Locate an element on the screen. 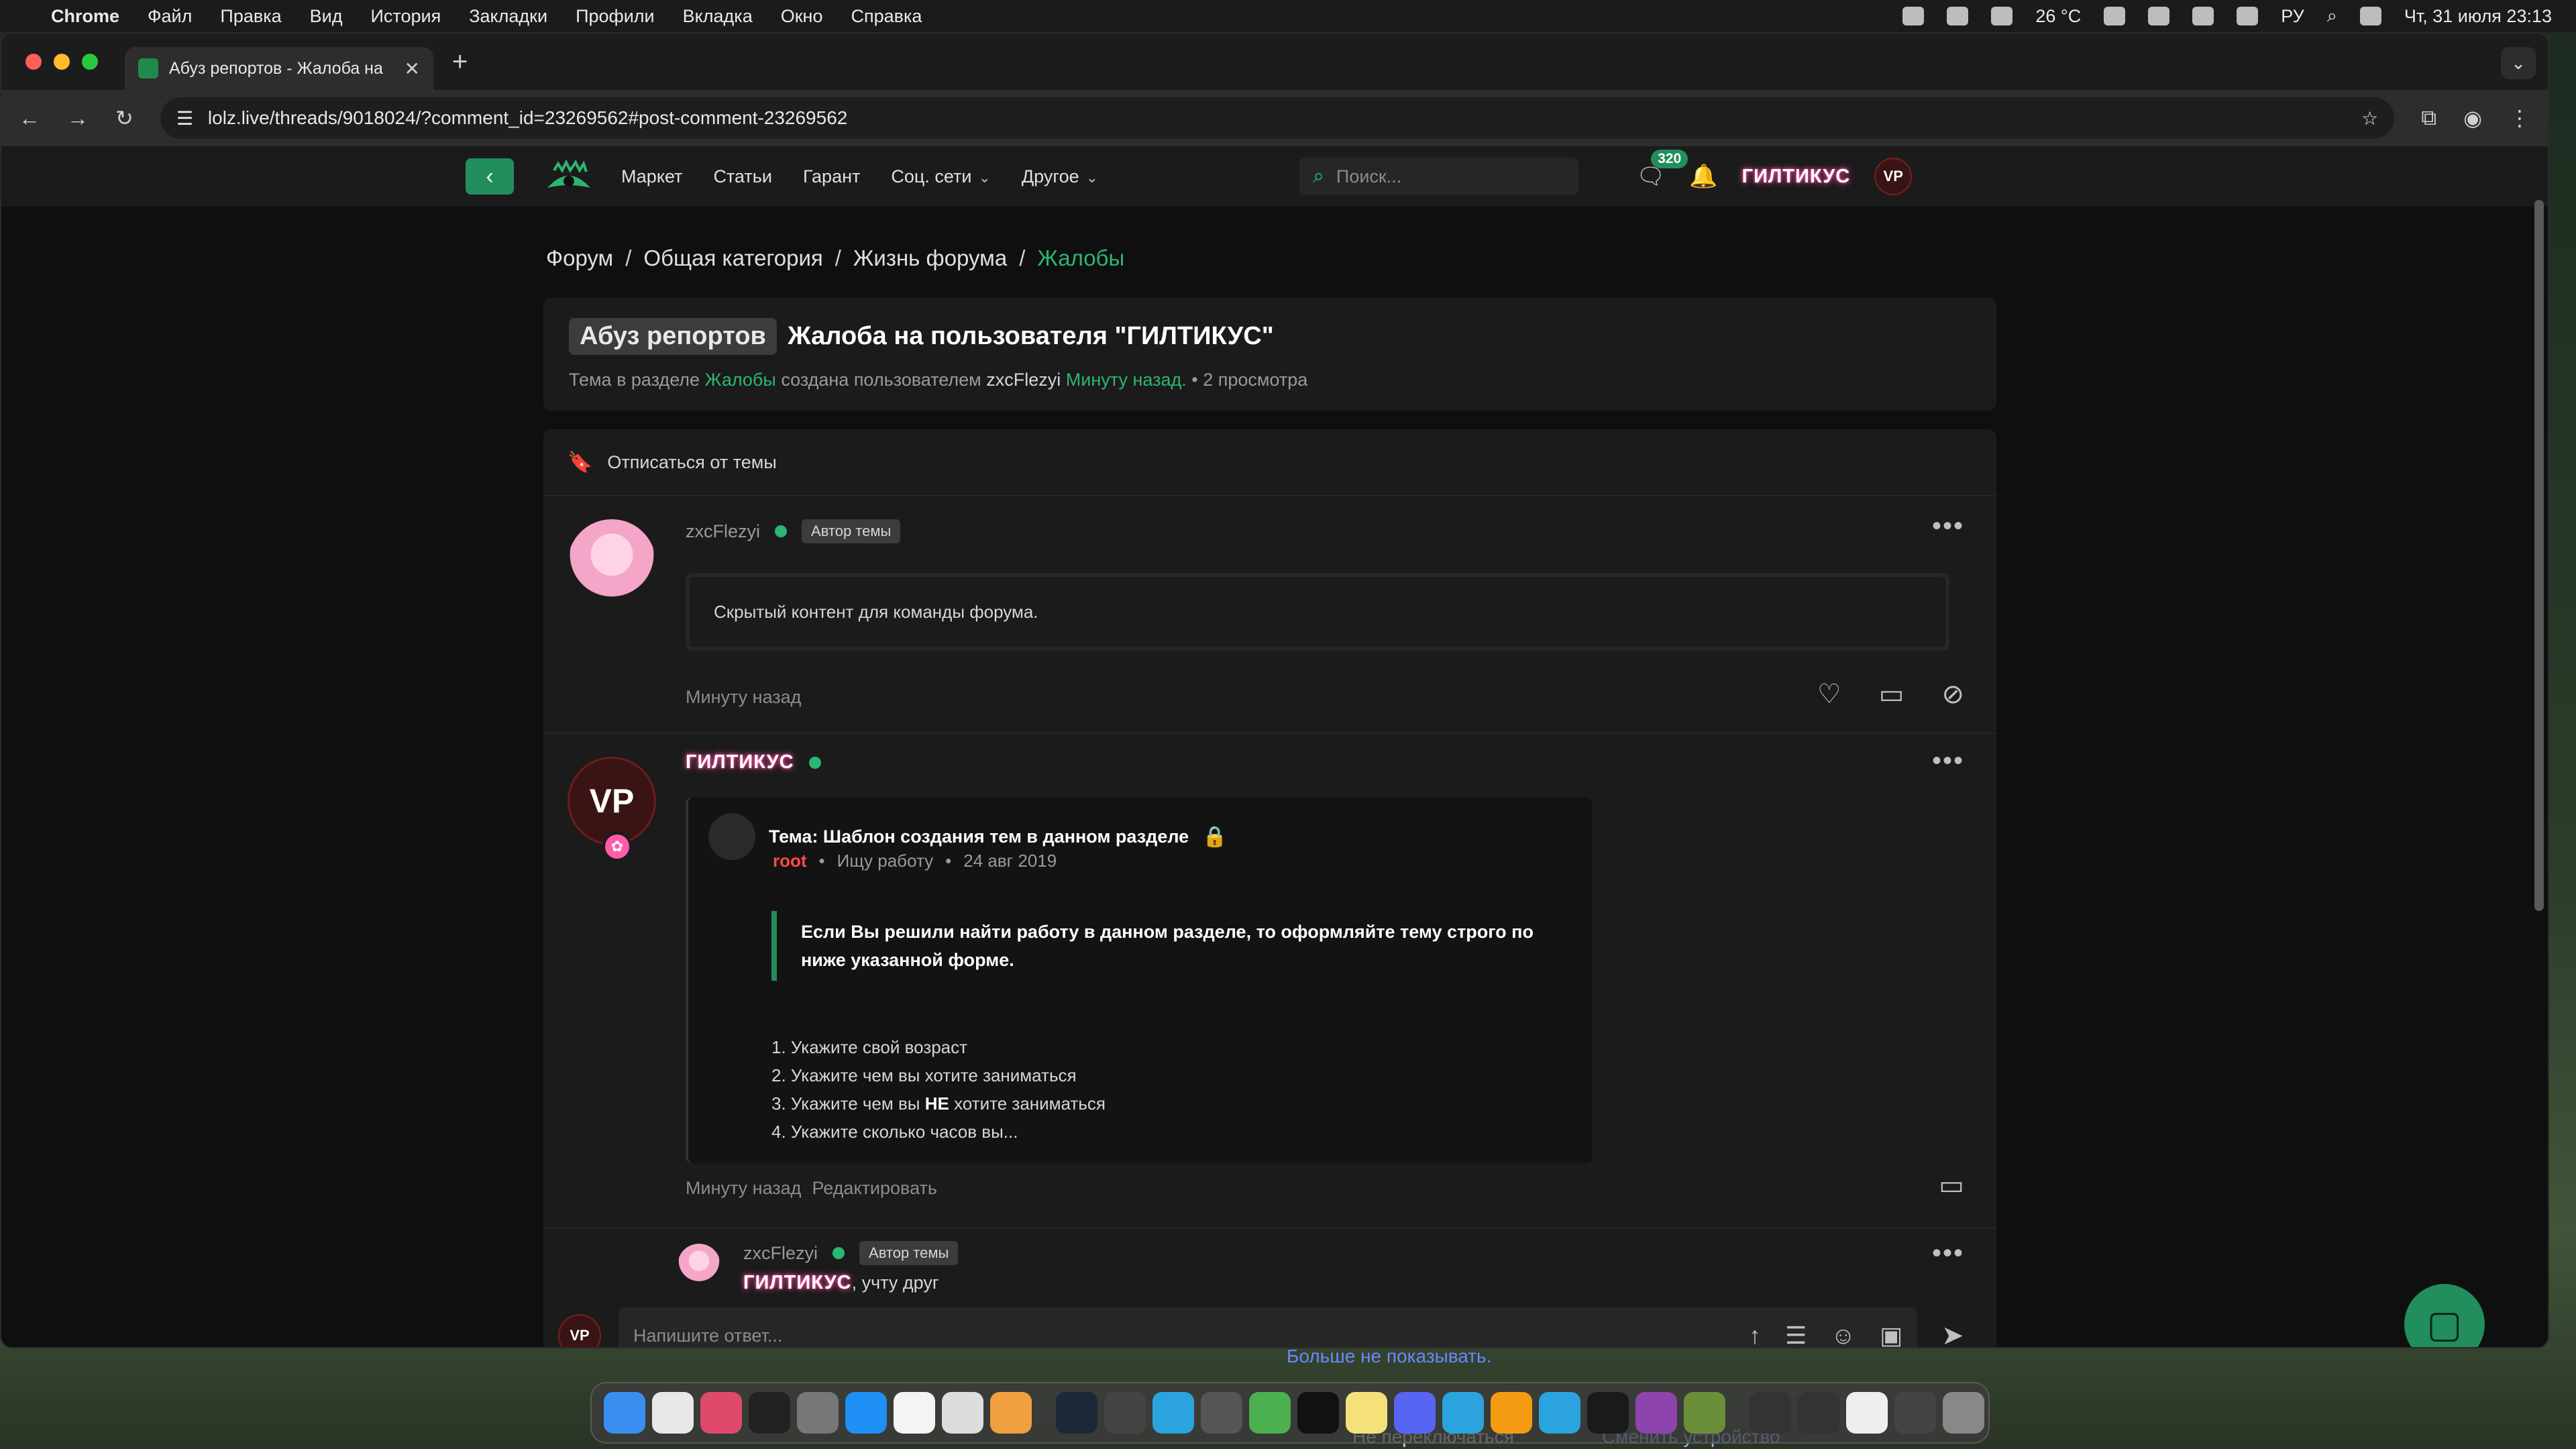  discord-icon is located at coordinates (1415, 1413).